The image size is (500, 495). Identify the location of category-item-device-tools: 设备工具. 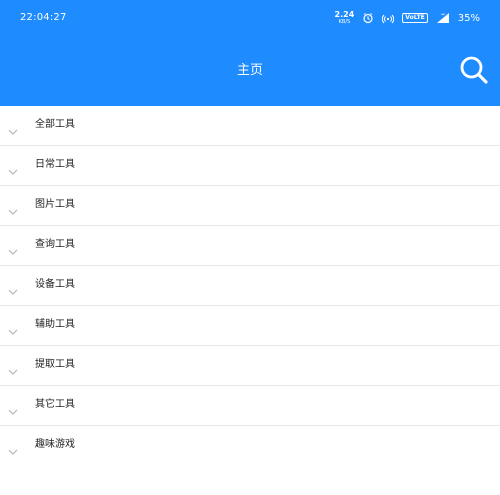
(250, 286).